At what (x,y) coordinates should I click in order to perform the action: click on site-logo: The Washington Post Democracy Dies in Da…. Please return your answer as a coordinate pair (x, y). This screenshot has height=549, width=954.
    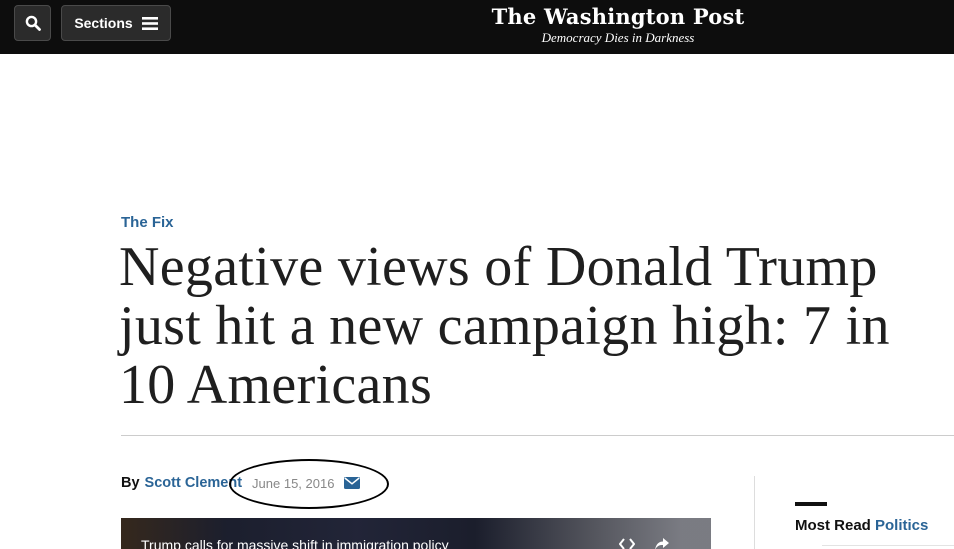
    Looking at the image, I should click on (618, 24).